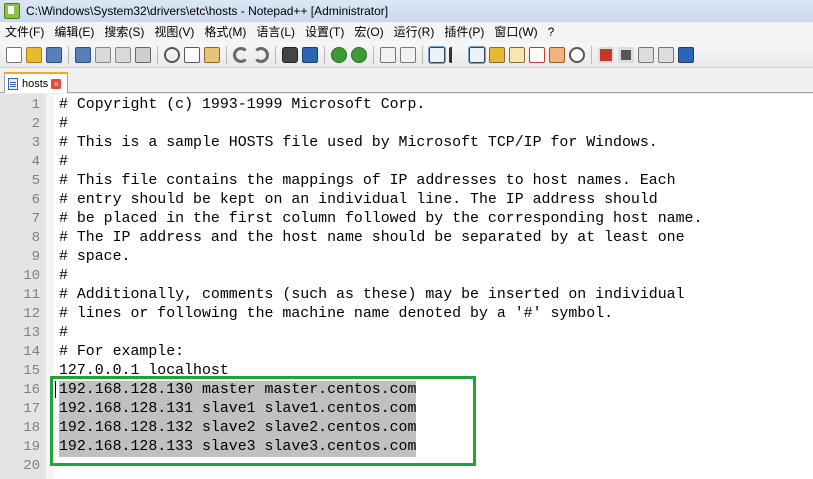 The image size is (813, 479). Describe the element at coordinates (626, 54) in the screenshot. I see `stop-record-icon` at that location.